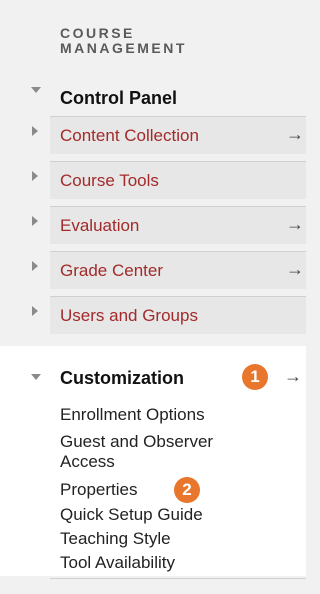 The image size is (320, 594). I want to click on menu-item-grade-center: Grade Center →, so click(169, 270).